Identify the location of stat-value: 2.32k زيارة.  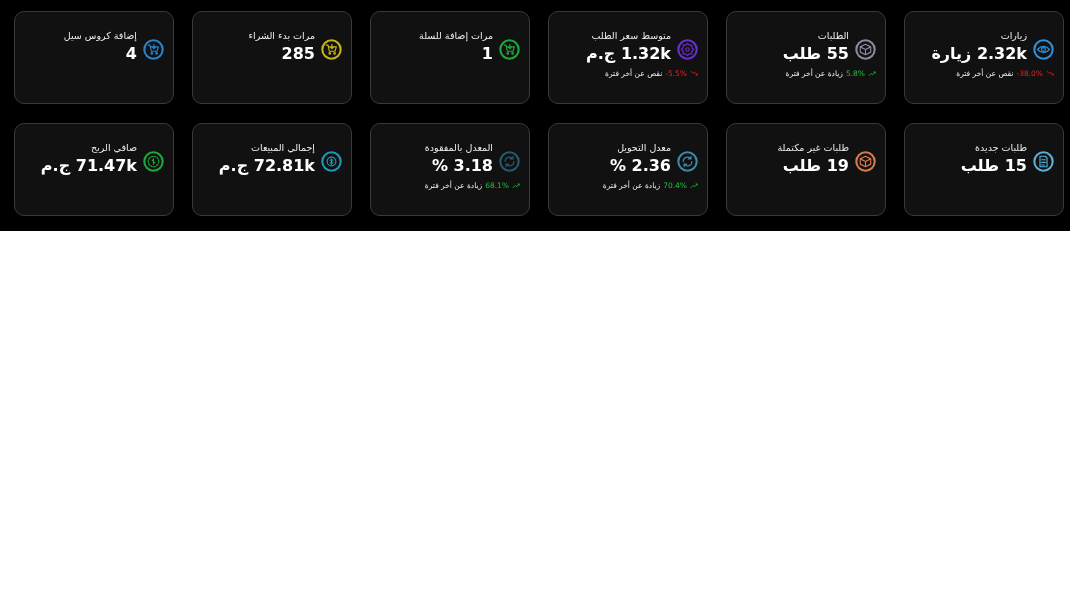
(979, 53).